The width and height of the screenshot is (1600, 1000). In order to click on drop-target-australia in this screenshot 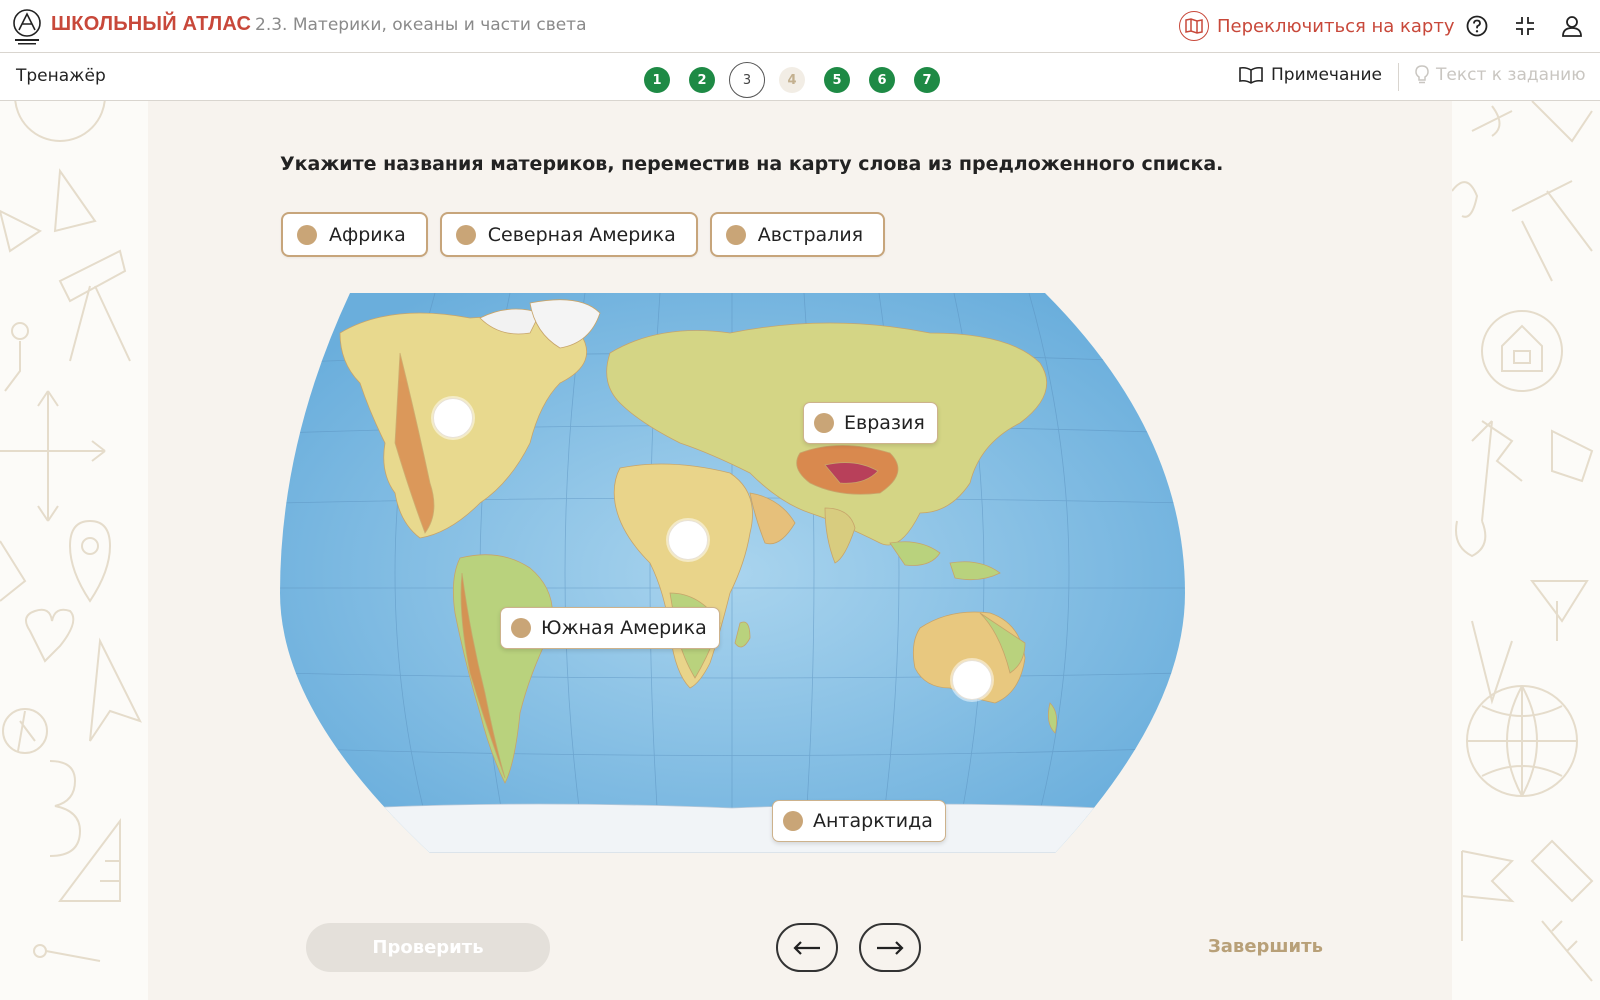, I will do `click(972, 680)`.